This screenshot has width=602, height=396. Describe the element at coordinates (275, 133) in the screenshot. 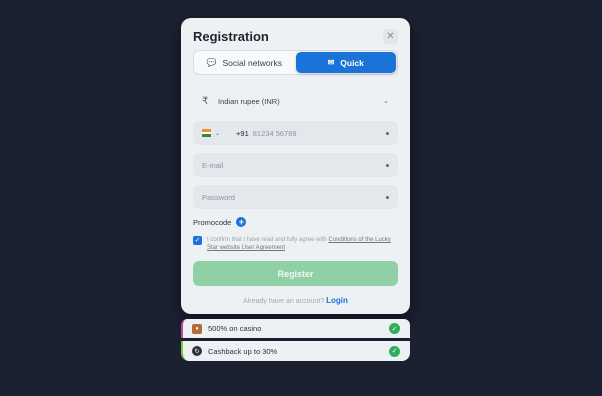

I see `phone-input: 81234 56789` at that location.